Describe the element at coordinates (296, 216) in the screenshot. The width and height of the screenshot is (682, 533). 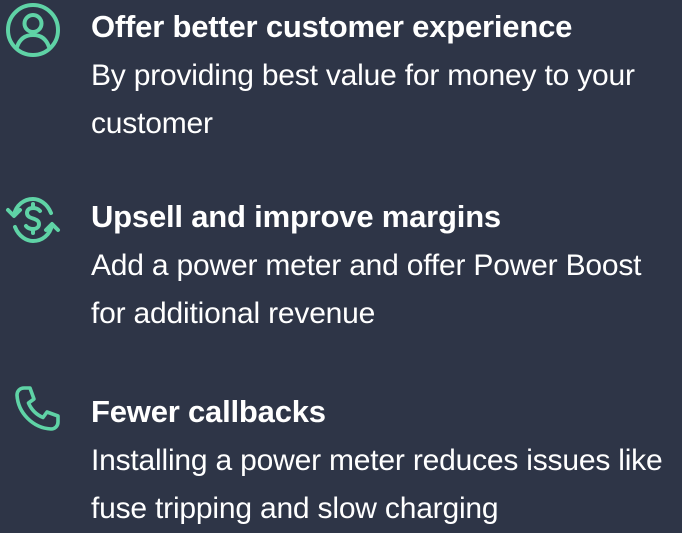
I see `feature-title: Upsell and improve margins` at that location.